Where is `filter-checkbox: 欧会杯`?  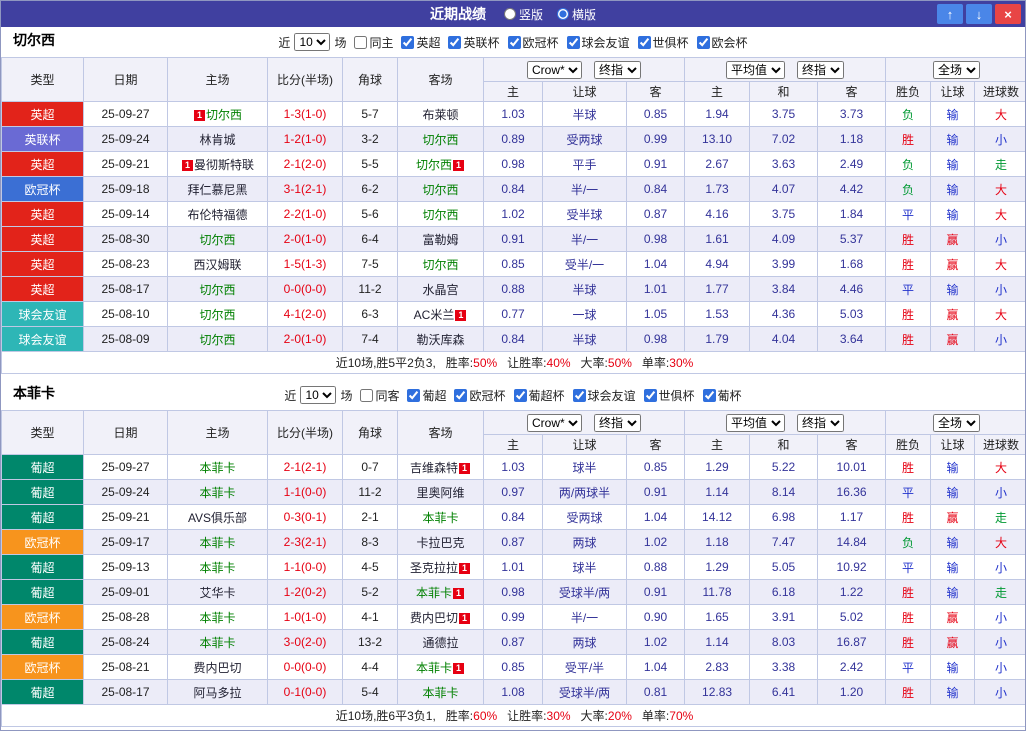 filter-checkbox: 欧会杯 is located at coordinates (718, 42).